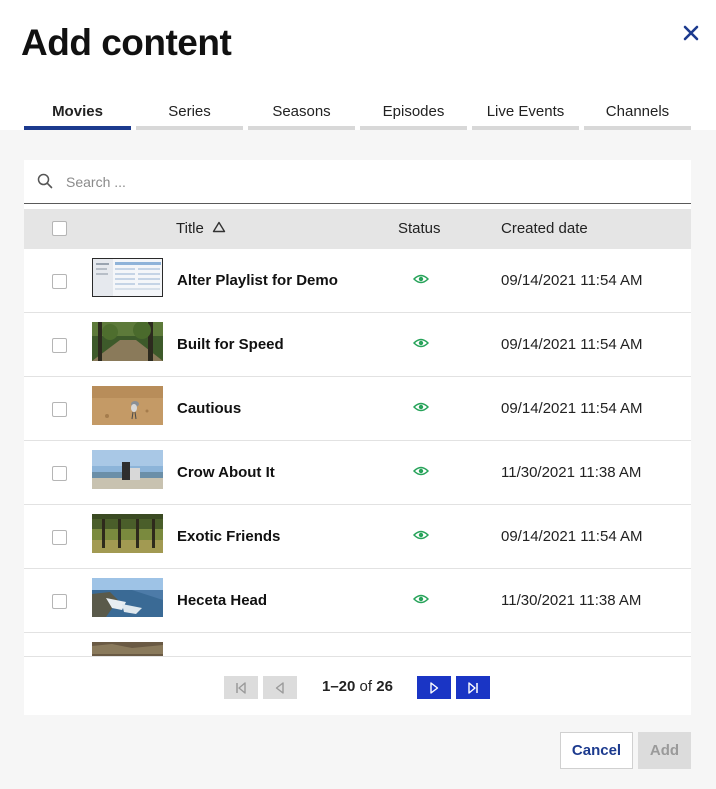 This screenshot has width=716, height=789. I want to click on table-row: Built for Speed 09/14/2021 11:54 AM, so click(357, 345).